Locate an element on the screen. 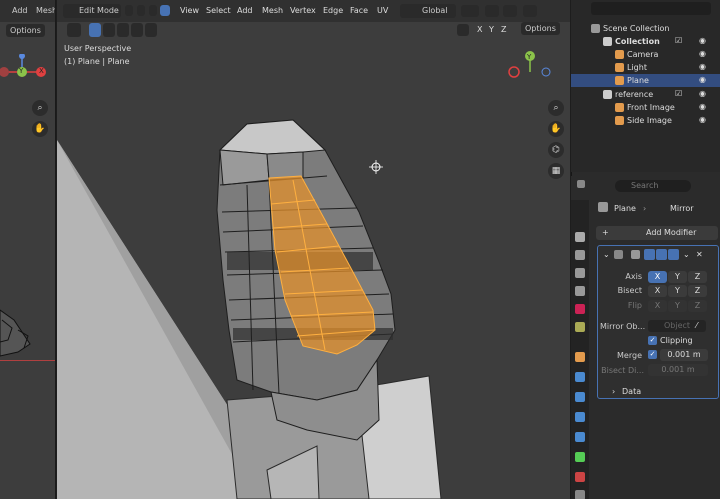 The height and width of the screenshot is (499, 720). flip-y-toggle: Y is located at coordinates (677, 306).